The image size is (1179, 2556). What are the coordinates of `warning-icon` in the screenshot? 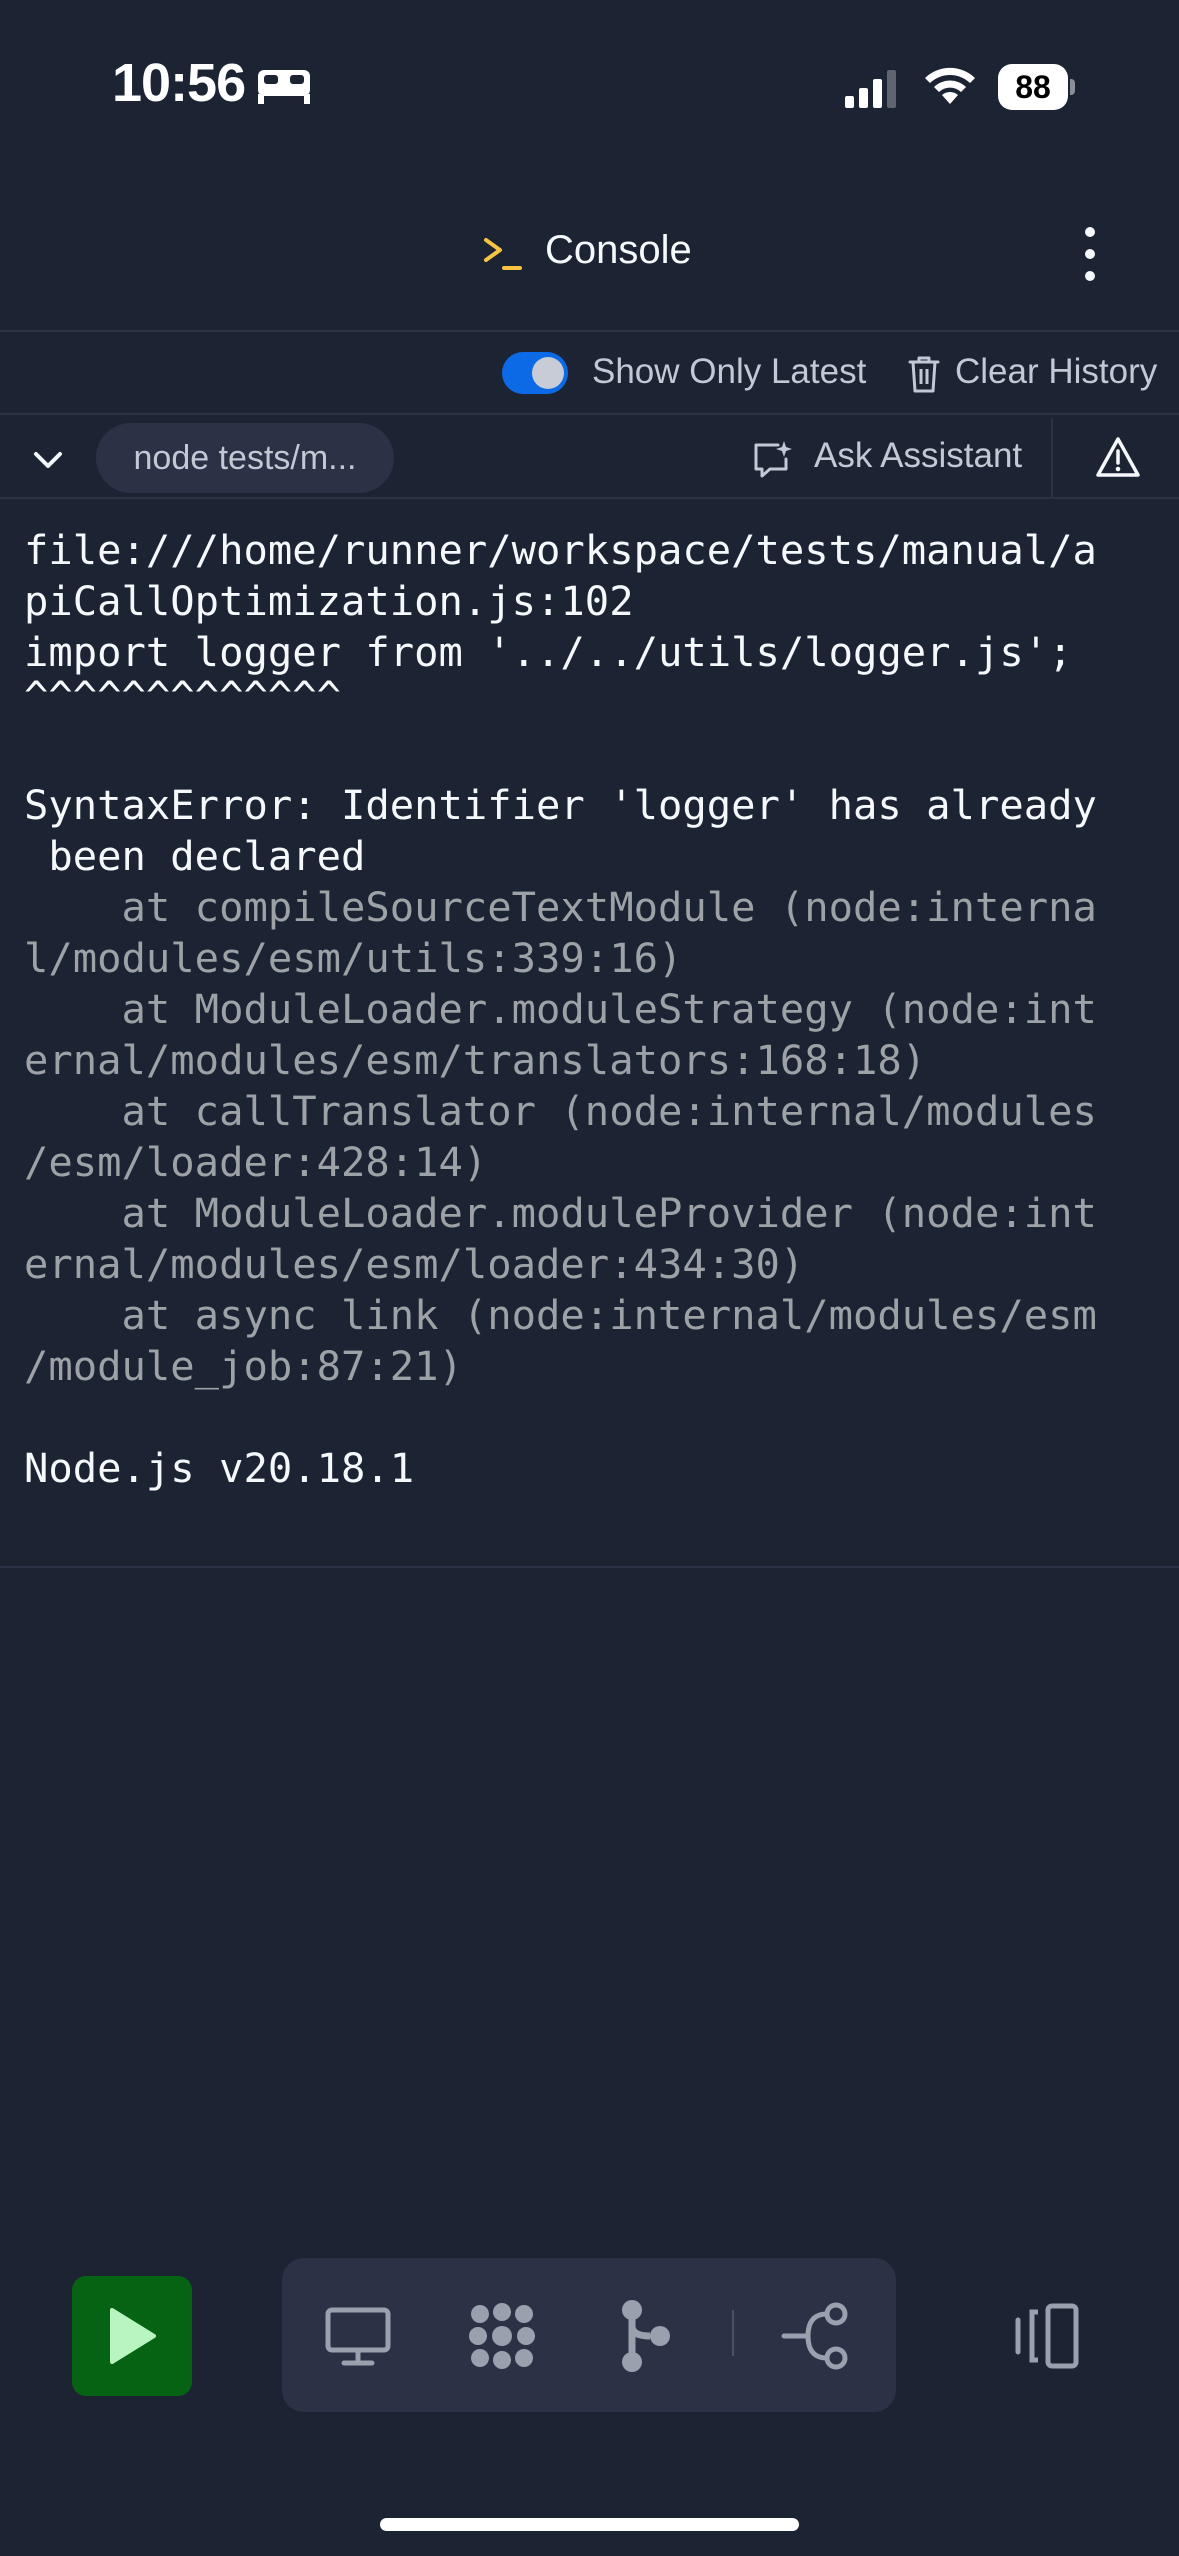 It's located at (1118, 457).